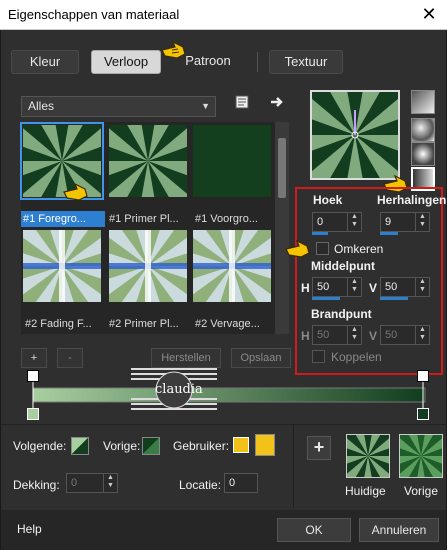 The width and height of the screenshot is (447, 550). Describe the element at coordinates (356, 357) in the screenshot. I see `link-label: Koppelen` at that location.